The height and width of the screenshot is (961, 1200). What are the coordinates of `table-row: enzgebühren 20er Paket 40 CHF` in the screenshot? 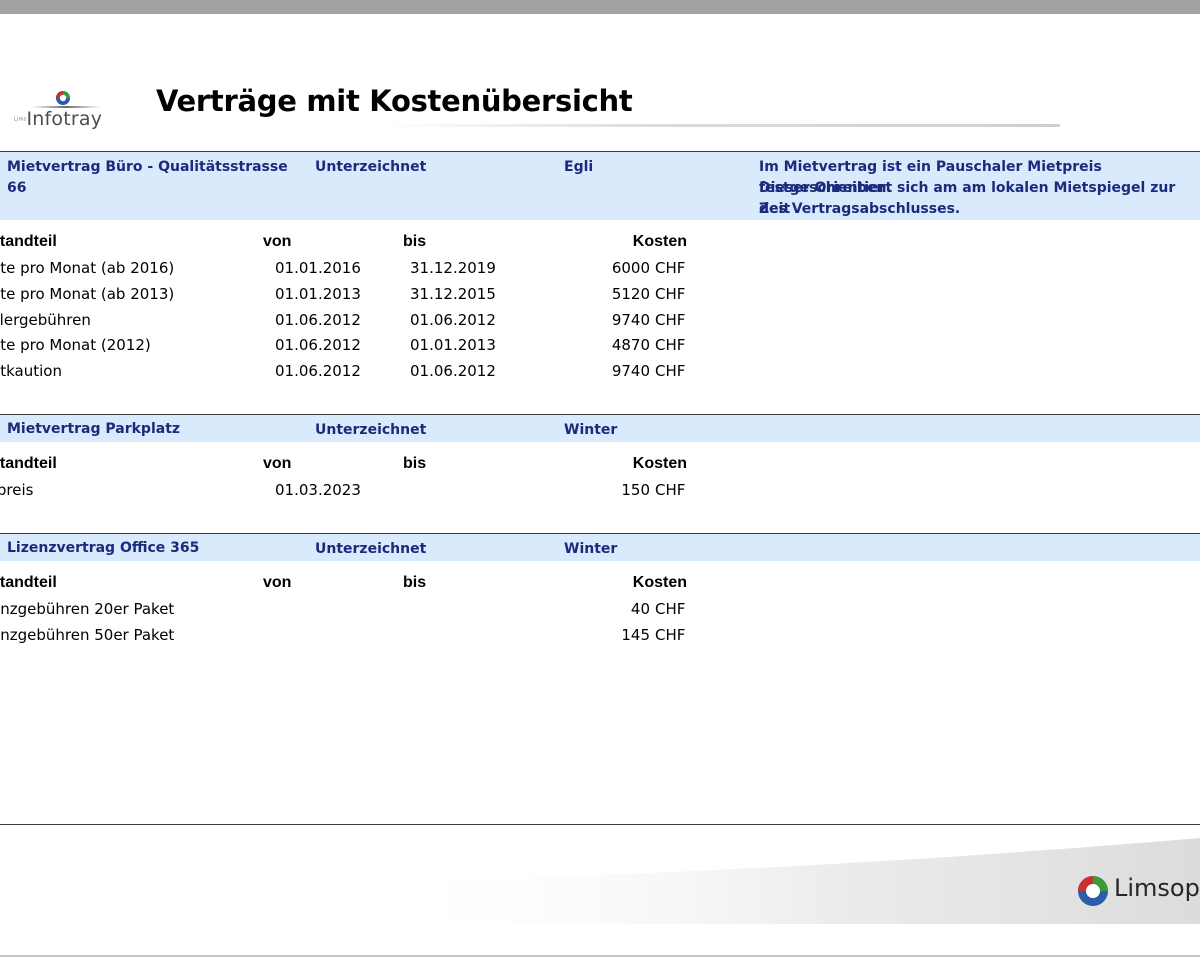 It's located at (600, 613).